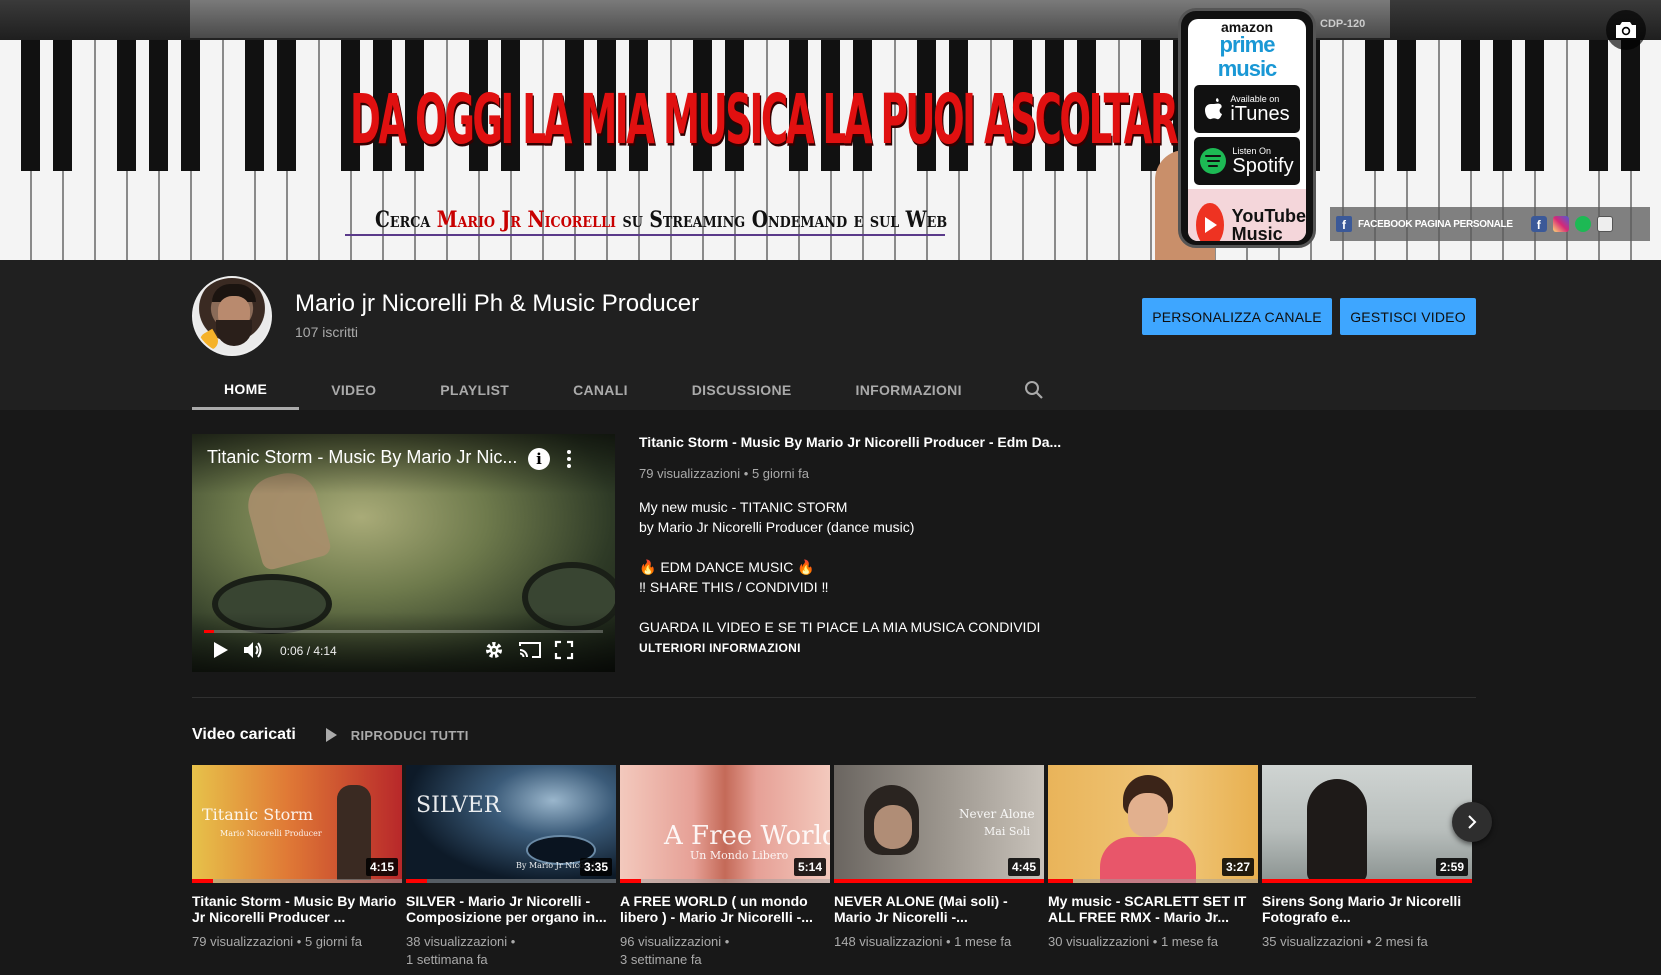  Describe the element at coordinates (1247, 109) in the screenshot. I see `itunes-badge: Available on iTunes` at that location.